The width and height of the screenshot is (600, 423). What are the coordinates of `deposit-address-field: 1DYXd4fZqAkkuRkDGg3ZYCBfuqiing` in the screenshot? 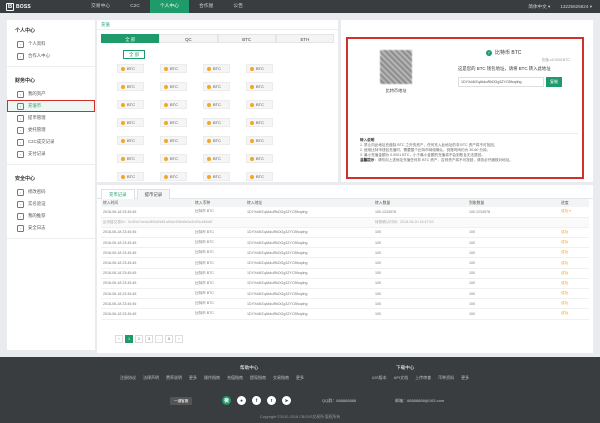 It's located at (501, 82).